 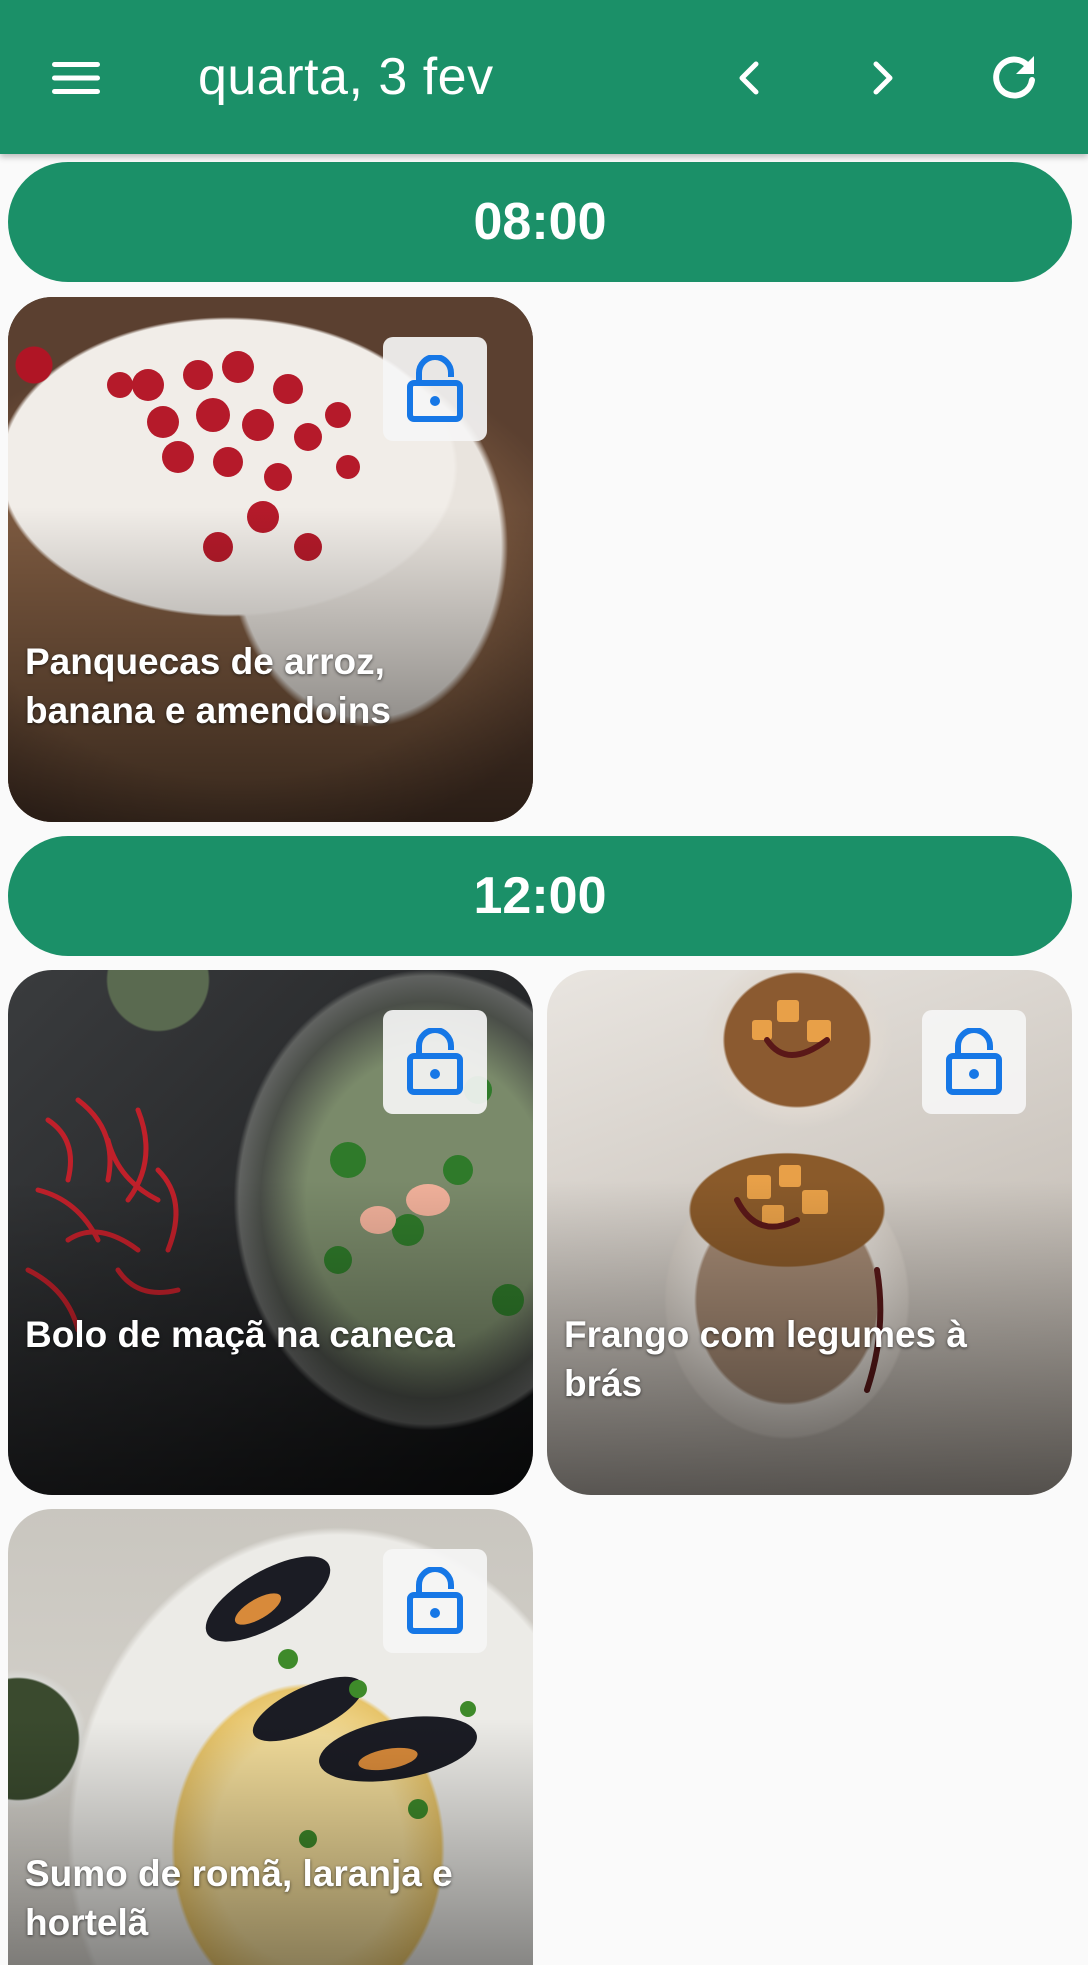 I want to click on chevron-right-icon, so click(x=883, y=78).